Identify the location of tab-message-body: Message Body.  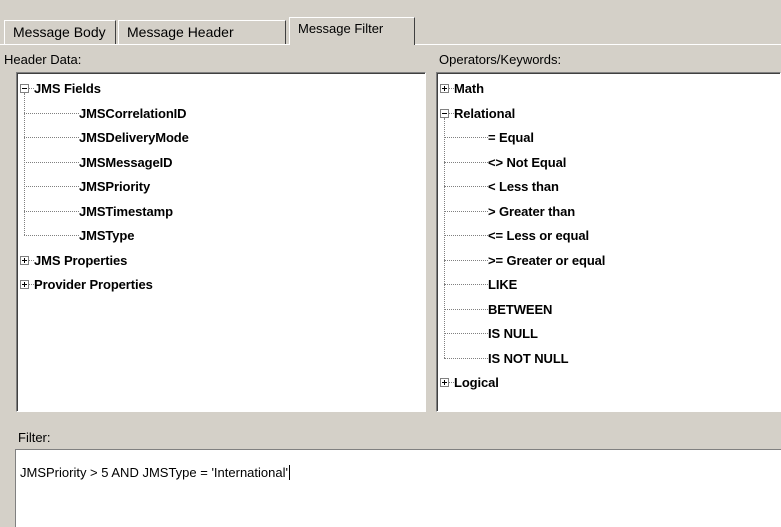
(60, 32).